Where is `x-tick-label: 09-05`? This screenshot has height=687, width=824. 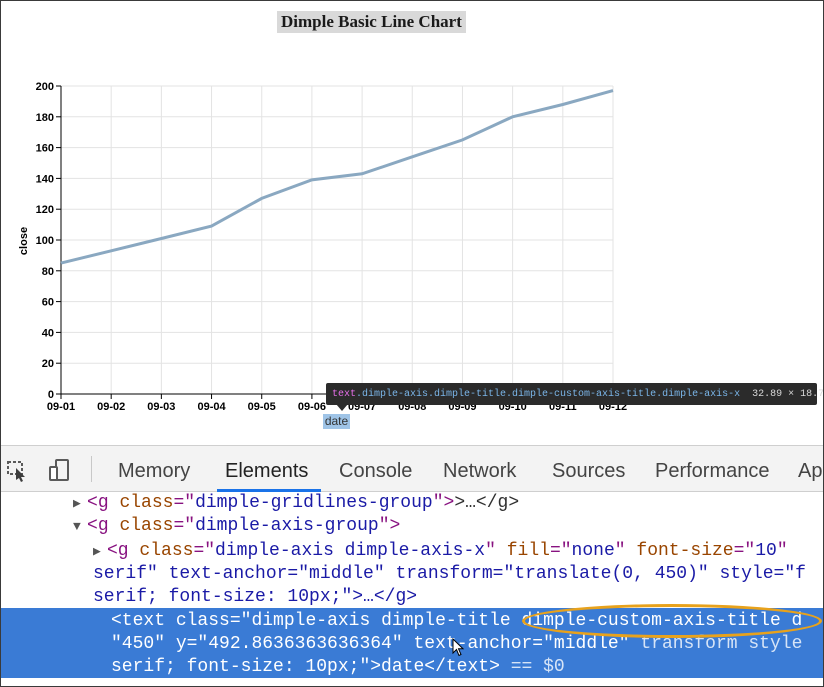
x-tick-label: 09-05 is located at coordinates (262, 407).